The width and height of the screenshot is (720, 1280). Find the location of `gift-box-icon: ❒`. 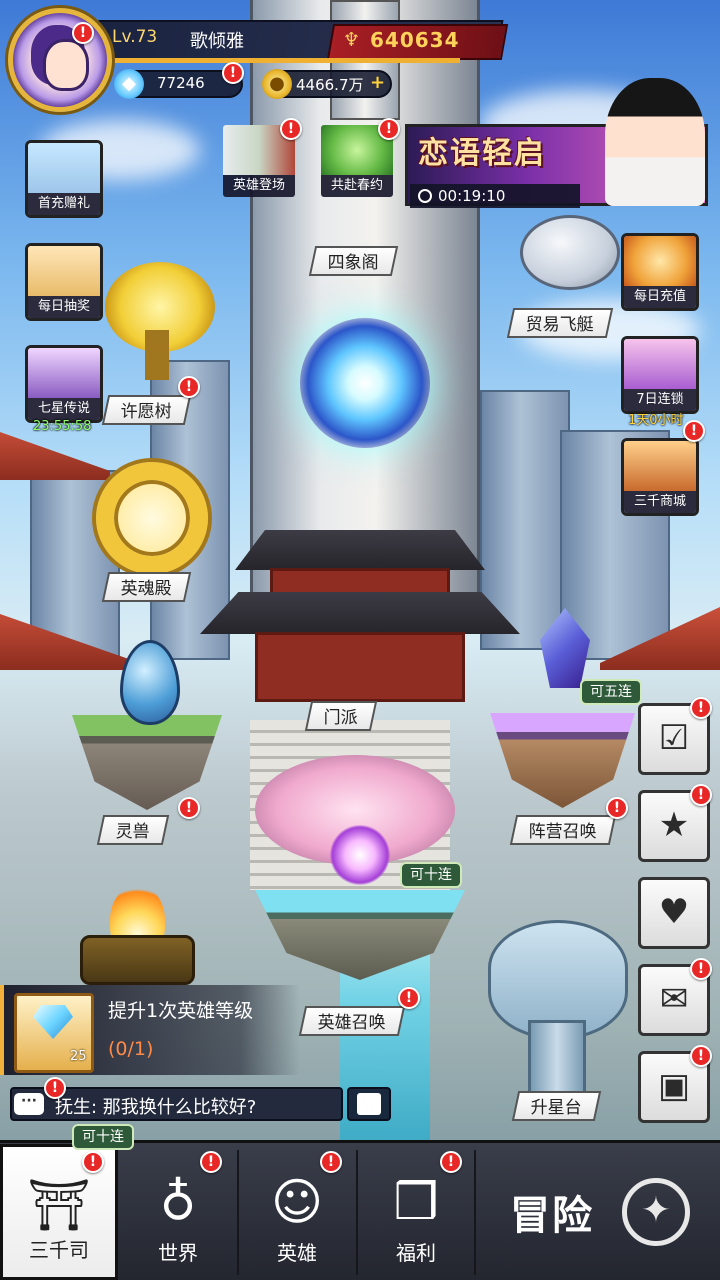

gift-box-icon: ❒ is located at coordinates (416, 1202).